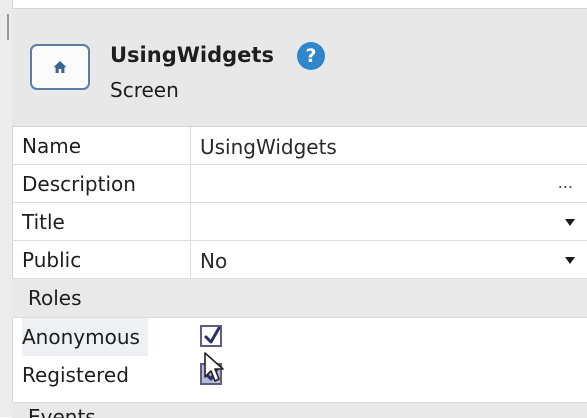 This screenshot has height=418, width=587. What do you see at coordinates (85, 337) in the screenshot?
I see `role-label: Anonymous` at bounding box center [85, 337].